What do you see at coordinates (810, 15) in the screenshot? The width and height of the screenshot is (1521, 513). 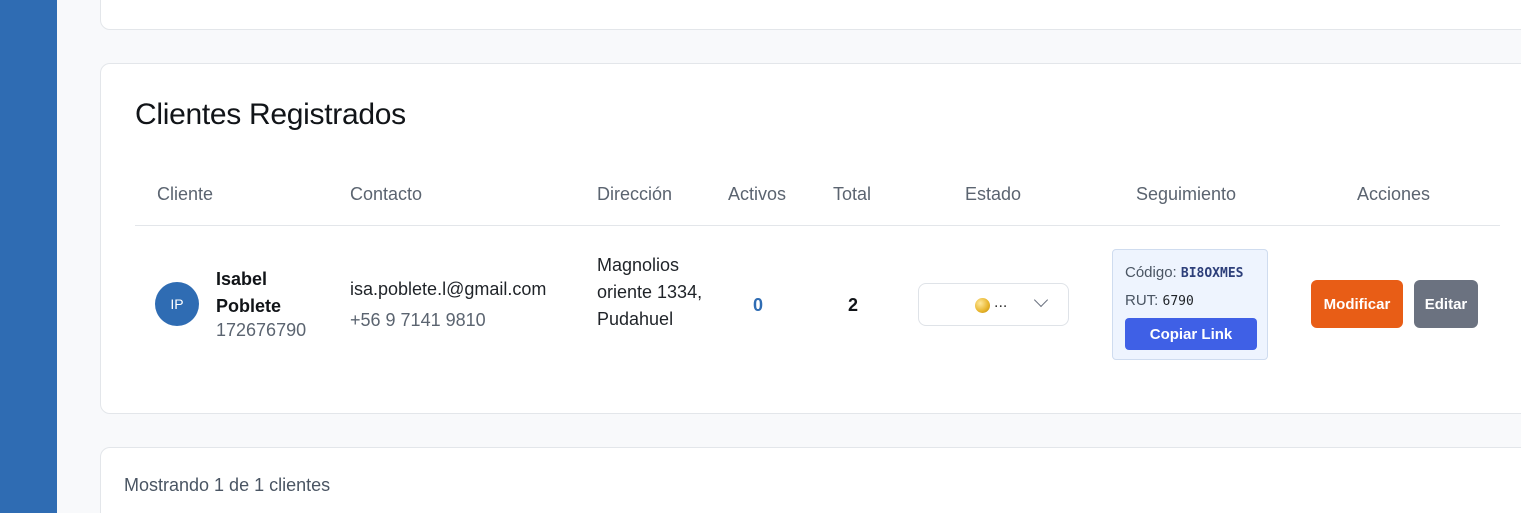 I see `top-card` at bounding box center [810, 15].